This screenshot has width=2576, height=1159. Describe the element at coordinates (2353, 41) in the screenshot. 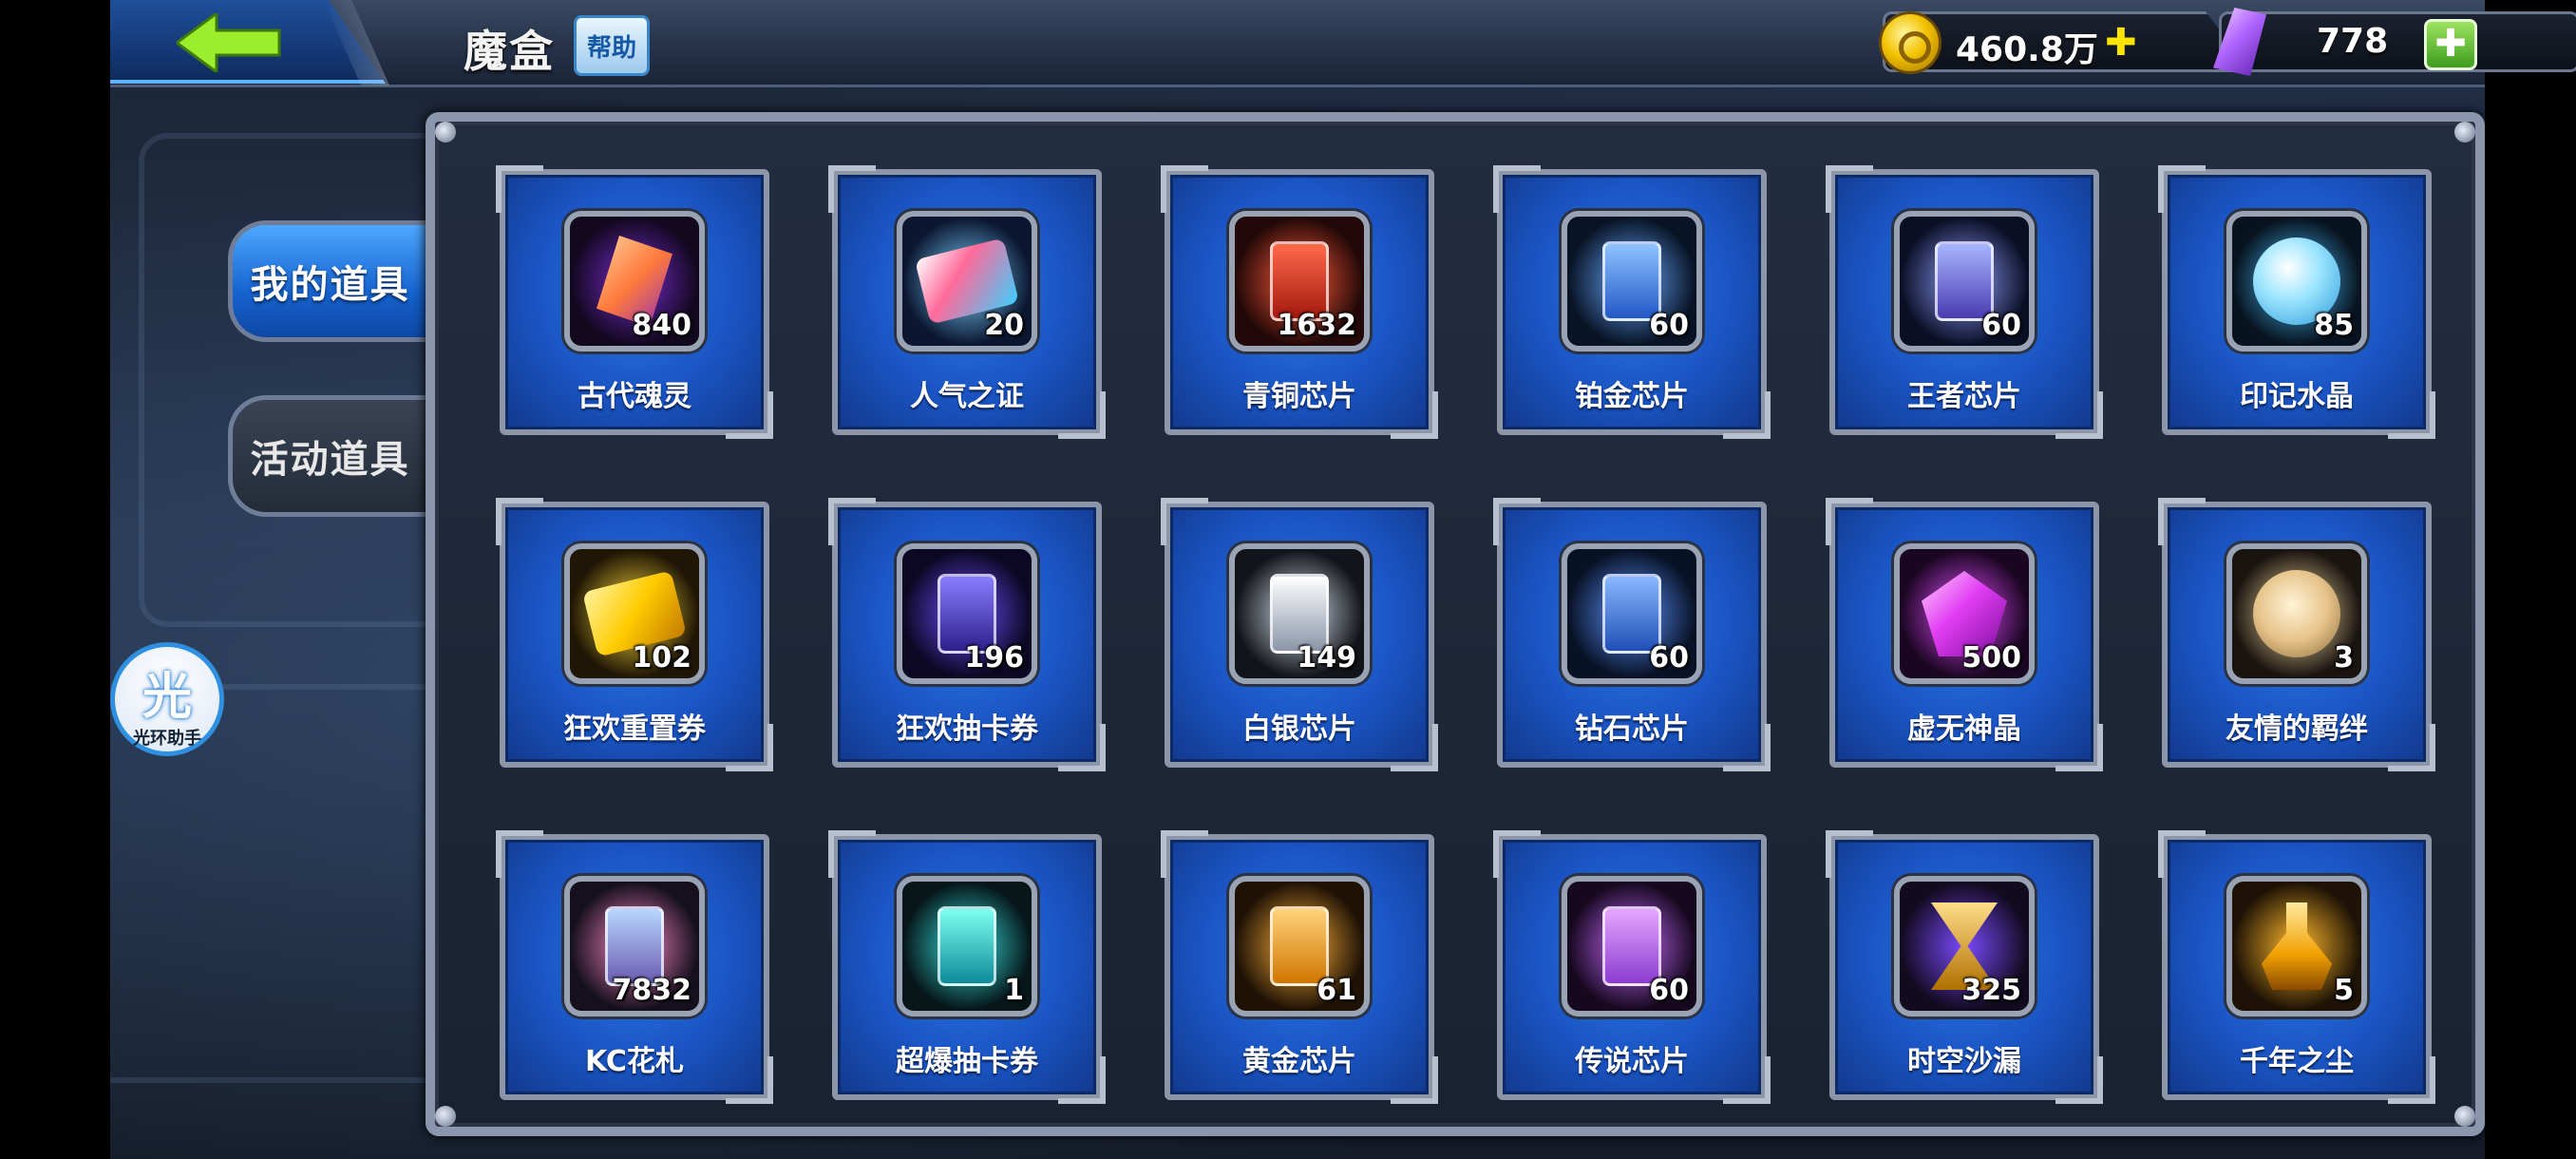

I see `gem-amount: 778` at that location.